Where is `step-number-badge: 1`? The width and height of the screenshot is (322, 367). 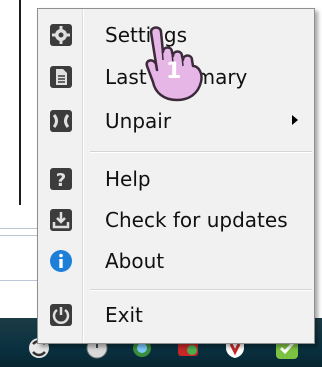 step-number-badge: 1 is located at coordinates (174, 71).